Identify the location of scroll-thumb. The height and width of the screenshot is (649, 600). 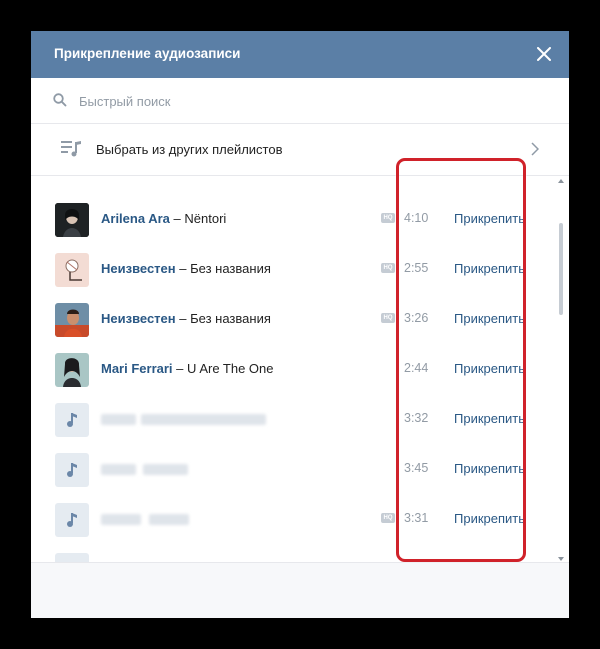
(561, 269).